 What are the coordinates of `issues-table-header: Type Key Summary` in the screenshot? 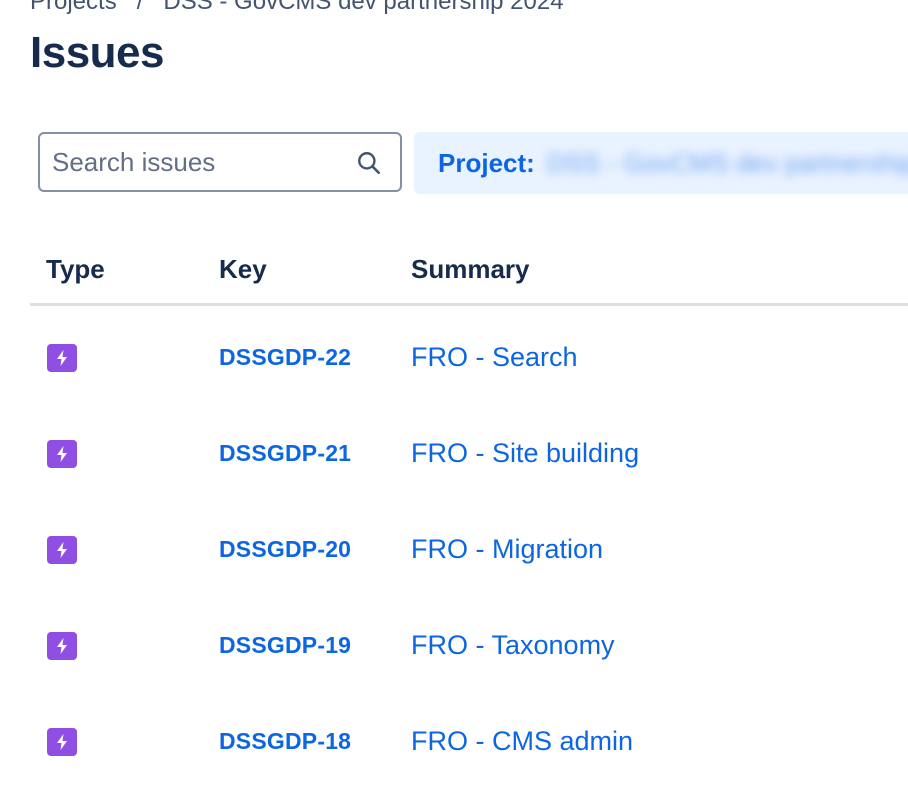 It's located at (469, 273).